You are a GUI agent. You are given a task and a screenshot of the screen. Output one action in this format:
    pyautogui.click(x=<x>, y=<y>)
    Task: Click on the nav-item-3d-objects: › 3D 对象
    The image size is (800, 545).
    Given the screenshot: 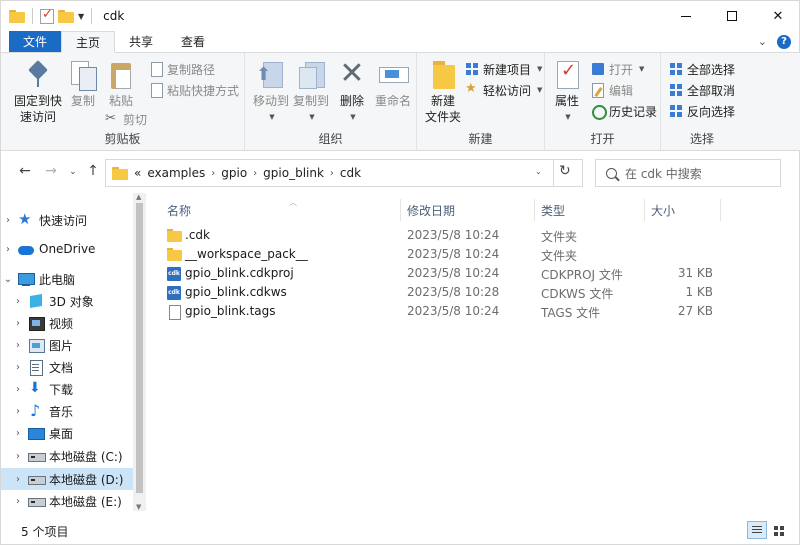 What is the action you would take?
    pyautogui.click(x=67, y=301)
    